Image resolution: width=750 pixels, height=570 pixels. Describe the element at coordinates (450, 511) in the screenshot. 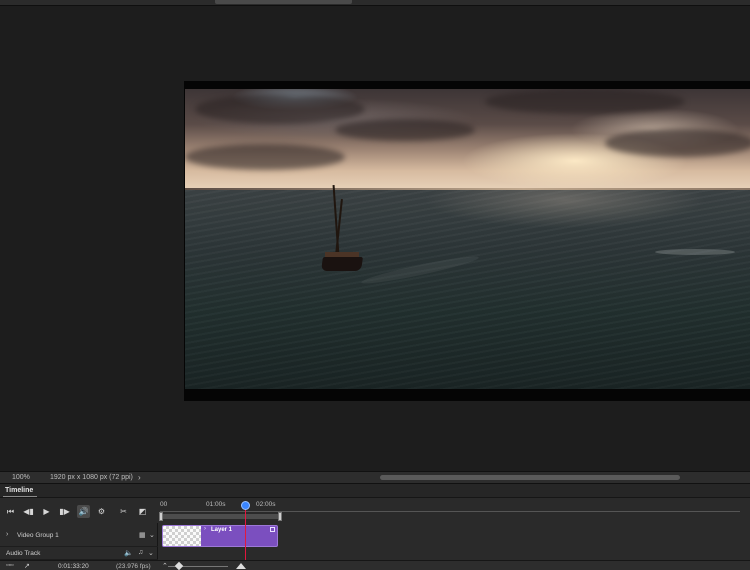

I see `ruler-baseline` at that location.